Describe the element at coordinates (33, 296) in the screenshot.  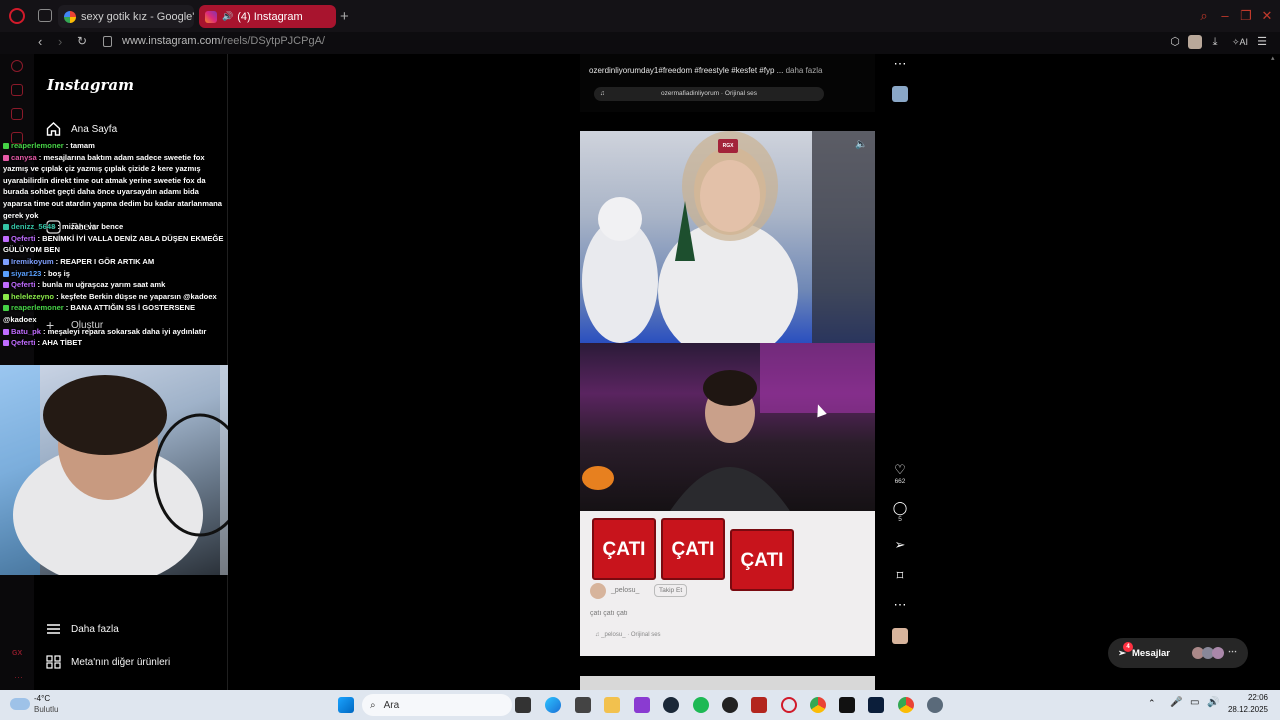
I see `chat-username: helelezeyno` at that location.